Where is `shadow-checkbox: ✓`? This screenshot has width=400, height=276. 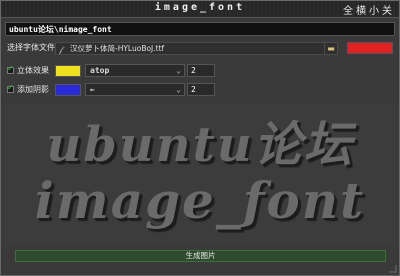 shadow-checkbox: ✓ is located at coordinates (10, 88).